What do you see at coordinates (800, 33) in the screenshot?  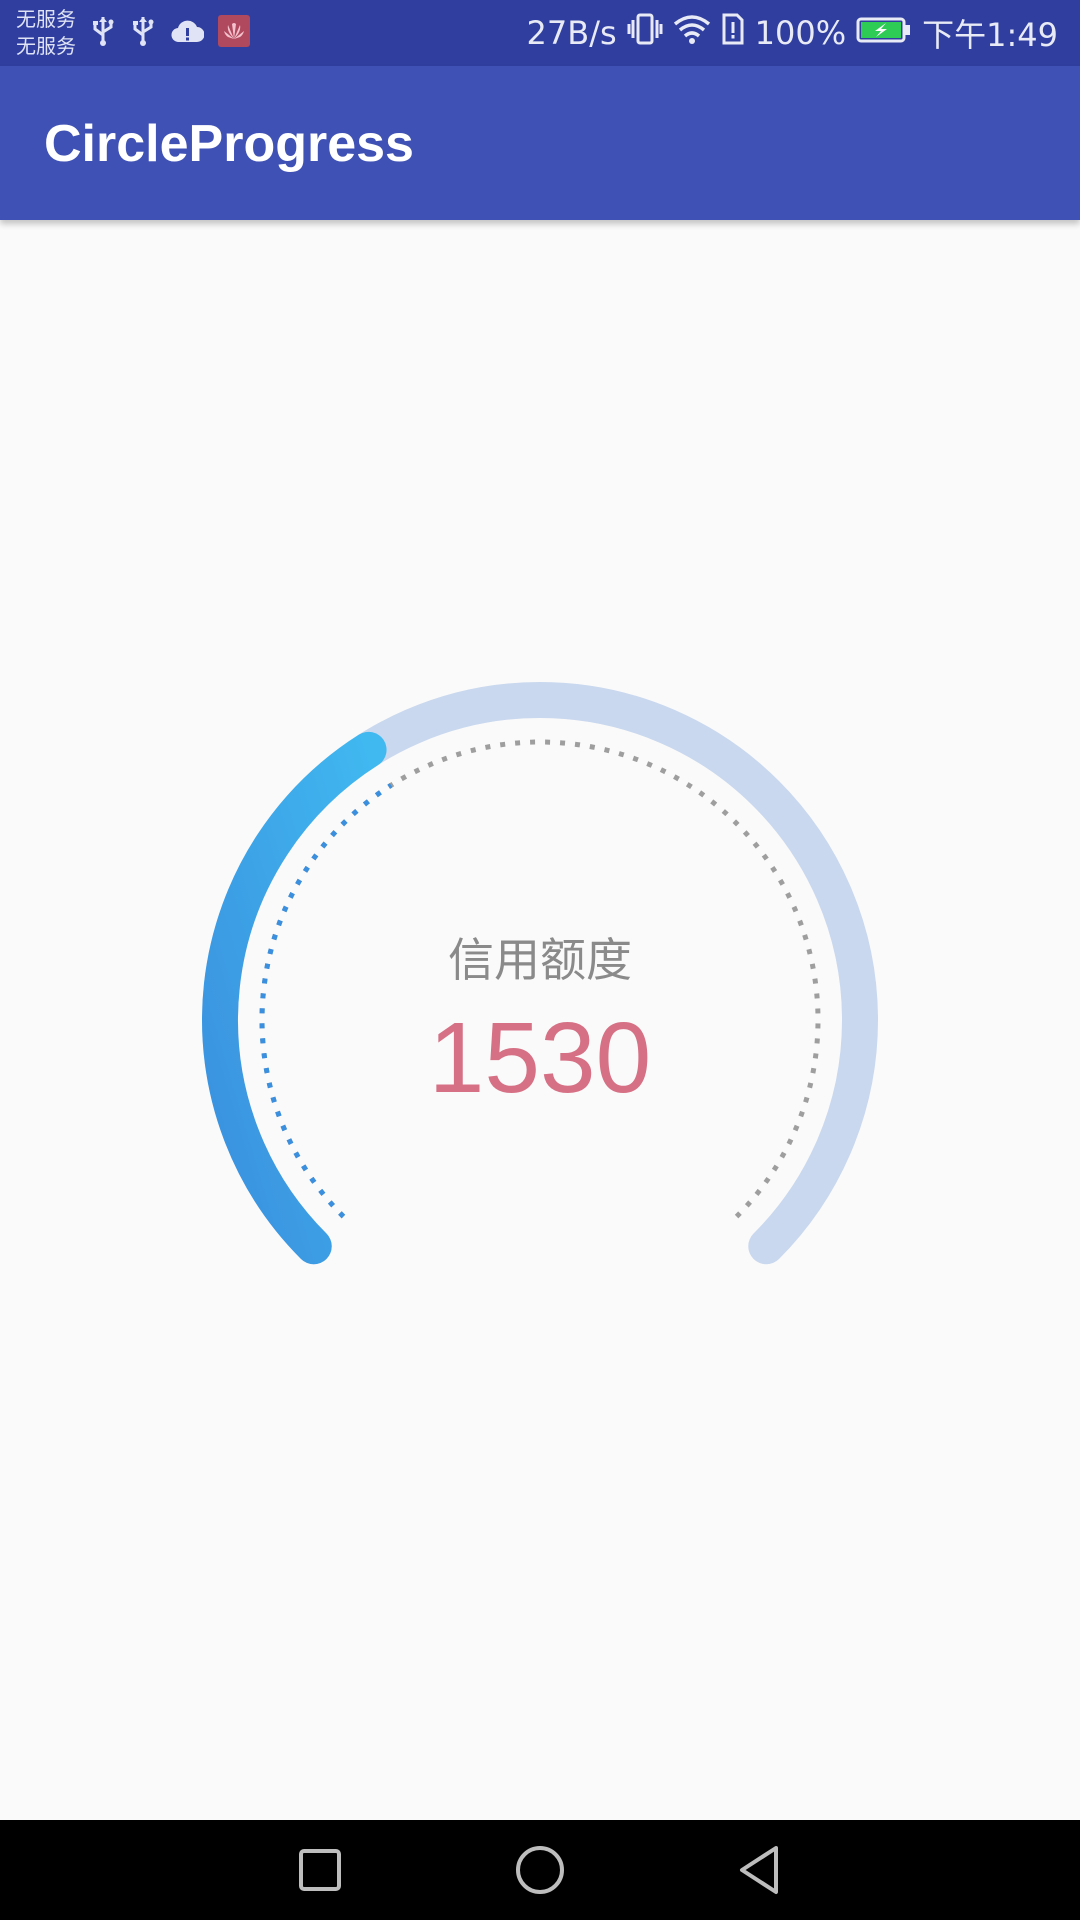 I see `battery-percent: 100%` at bounding box center [800, 33].